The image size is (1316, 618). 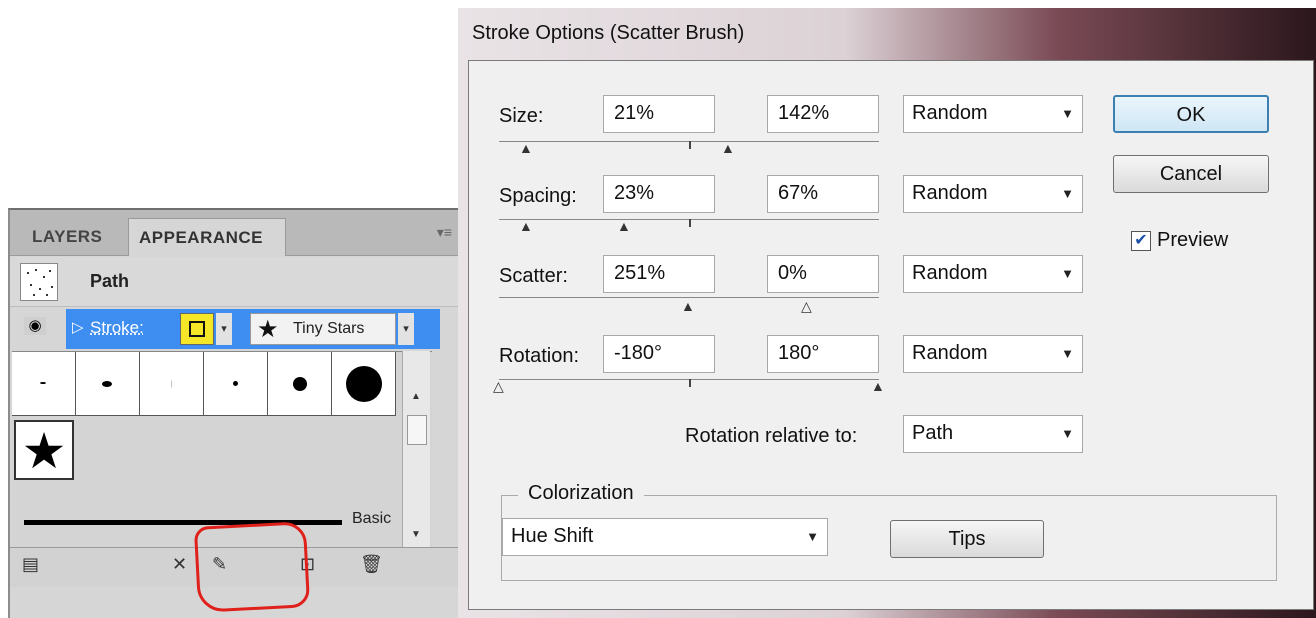 What do you see at coordinates (417, 430) in the screenshot?
I see `scroll-thumb` at bounding box center [417, 430].